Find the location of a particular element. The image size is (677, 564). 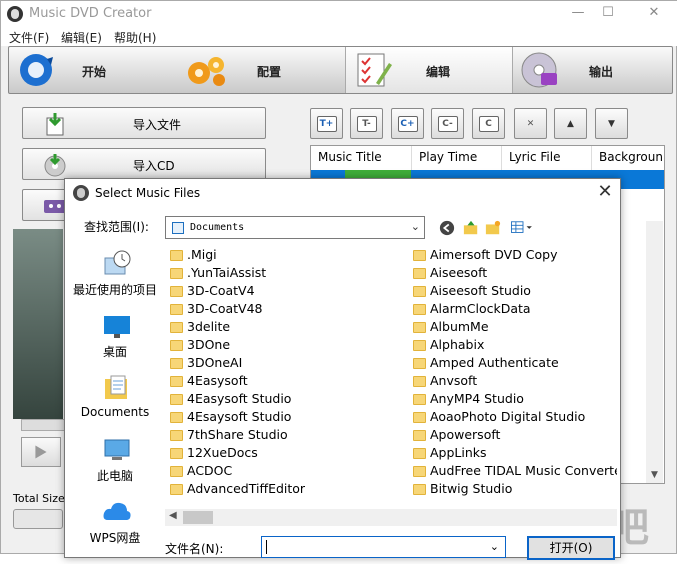

delete-button: ✕ is located at coordinates (530, 123).